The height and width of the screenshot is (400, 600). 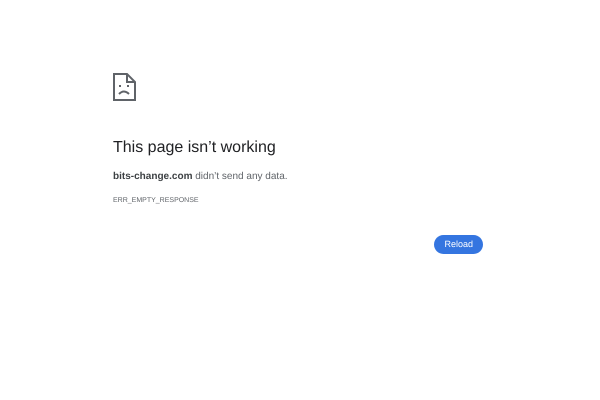 I want to click on sad-page-icon, so click(x=124, y=87).